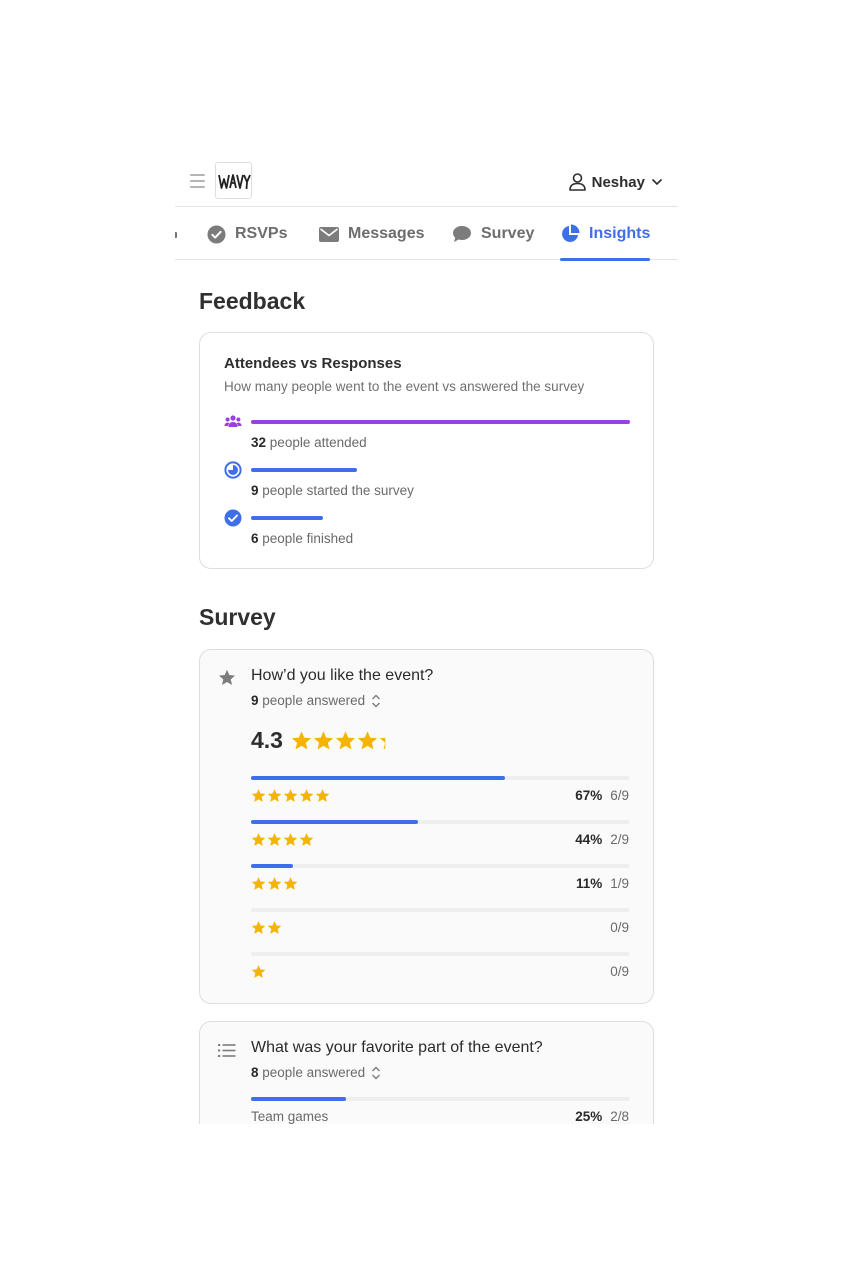  Describe the element at coordinates (589, 795) in the screenshot. I see `rating-percent: 67%` at that location.